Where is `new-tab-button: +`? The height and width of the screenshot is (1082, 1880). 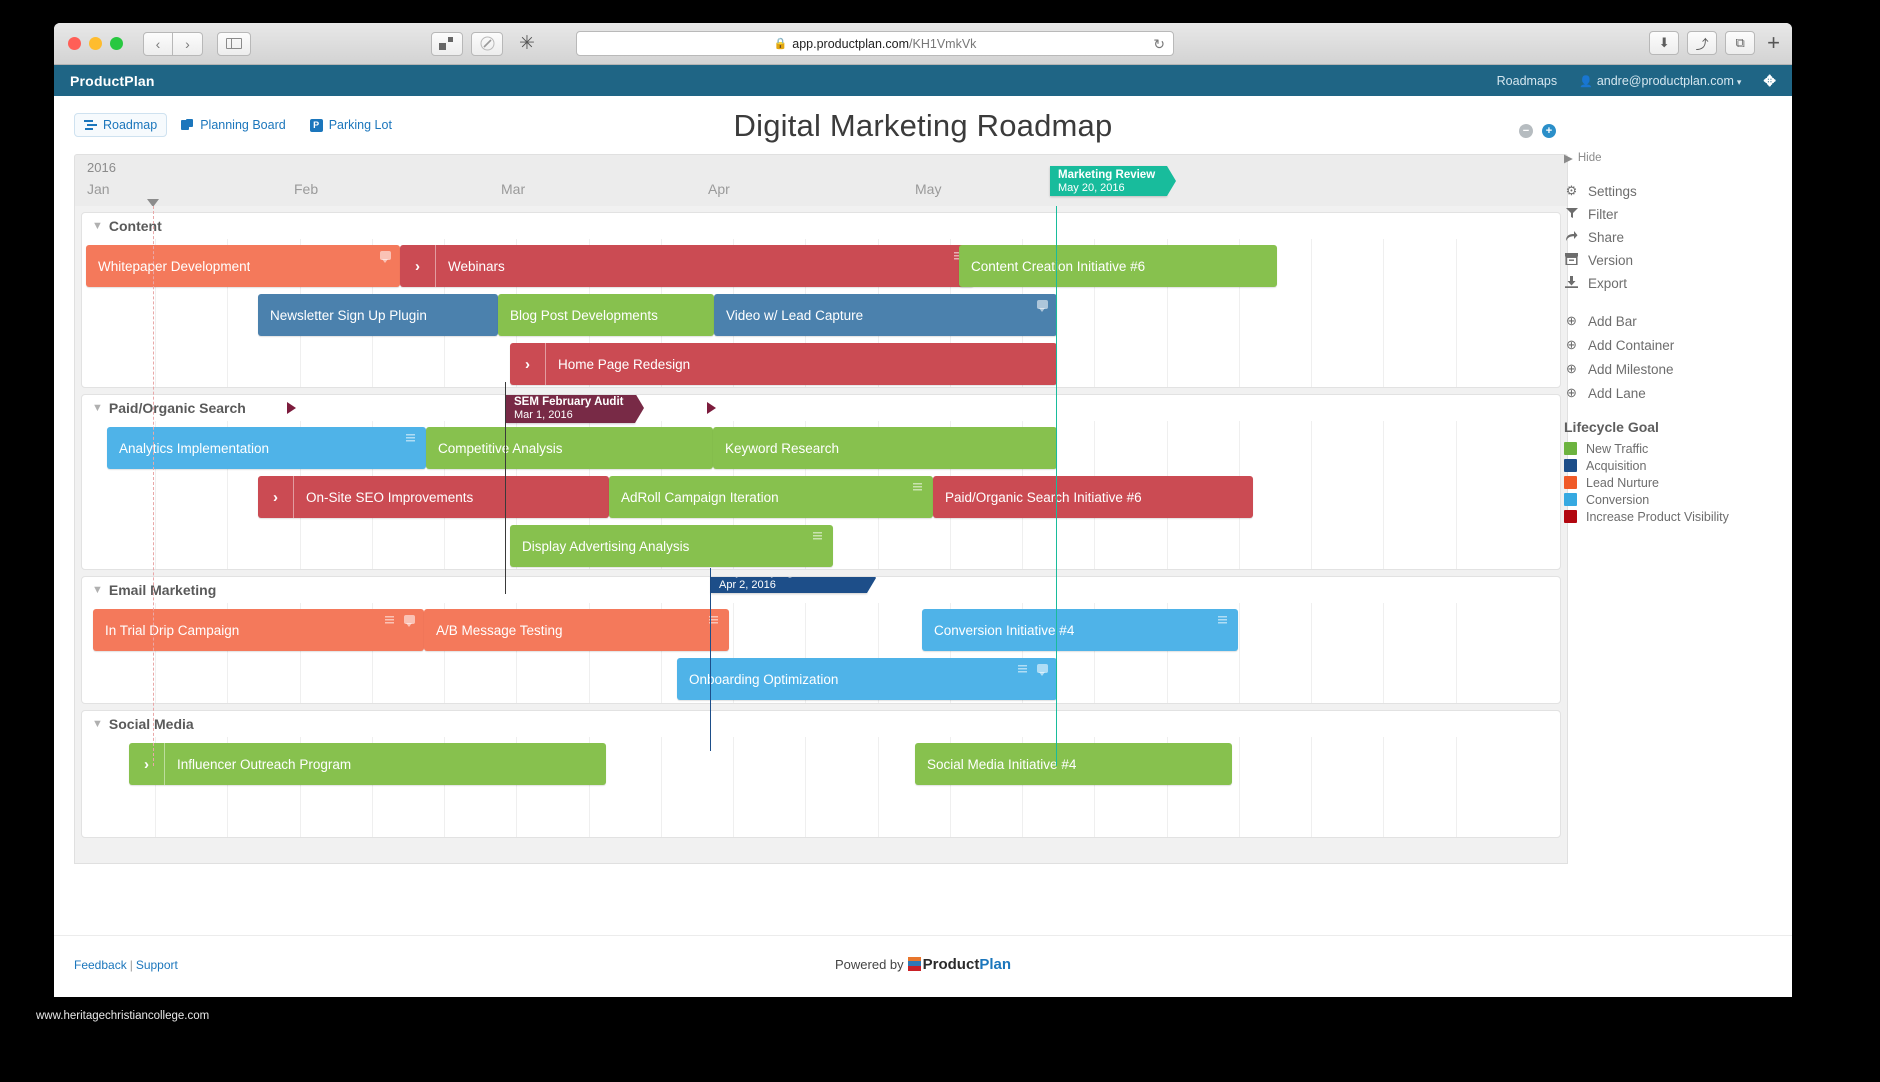 new-tab-button: + is located at coordinates (1773, 43).